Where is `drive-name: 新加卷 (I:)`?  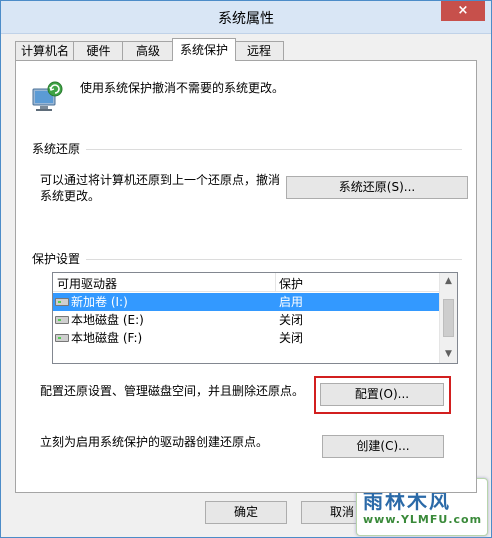
drive-name: 新加卷 (I:) is located at coordinates (99, 302).